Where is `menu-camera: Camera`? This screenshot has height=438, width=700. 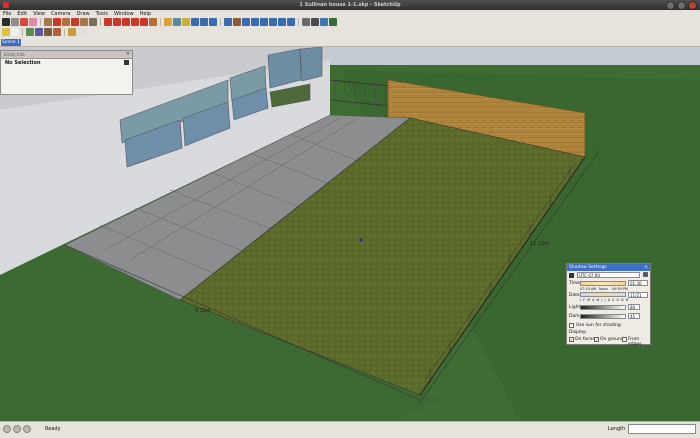
menu-camera: Camera is located at coordinates (61, 13).